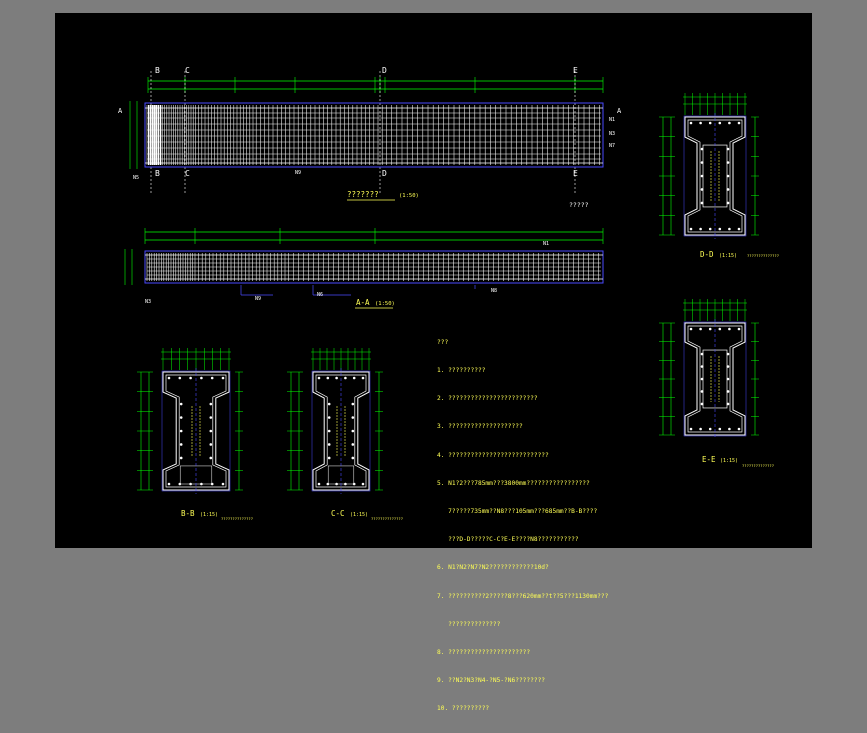 This screenshot has width=867, height=733. Describe the element at coordinates (258, 299) in the screenshot. I see `plan-rebar-n9: N9` at that location.